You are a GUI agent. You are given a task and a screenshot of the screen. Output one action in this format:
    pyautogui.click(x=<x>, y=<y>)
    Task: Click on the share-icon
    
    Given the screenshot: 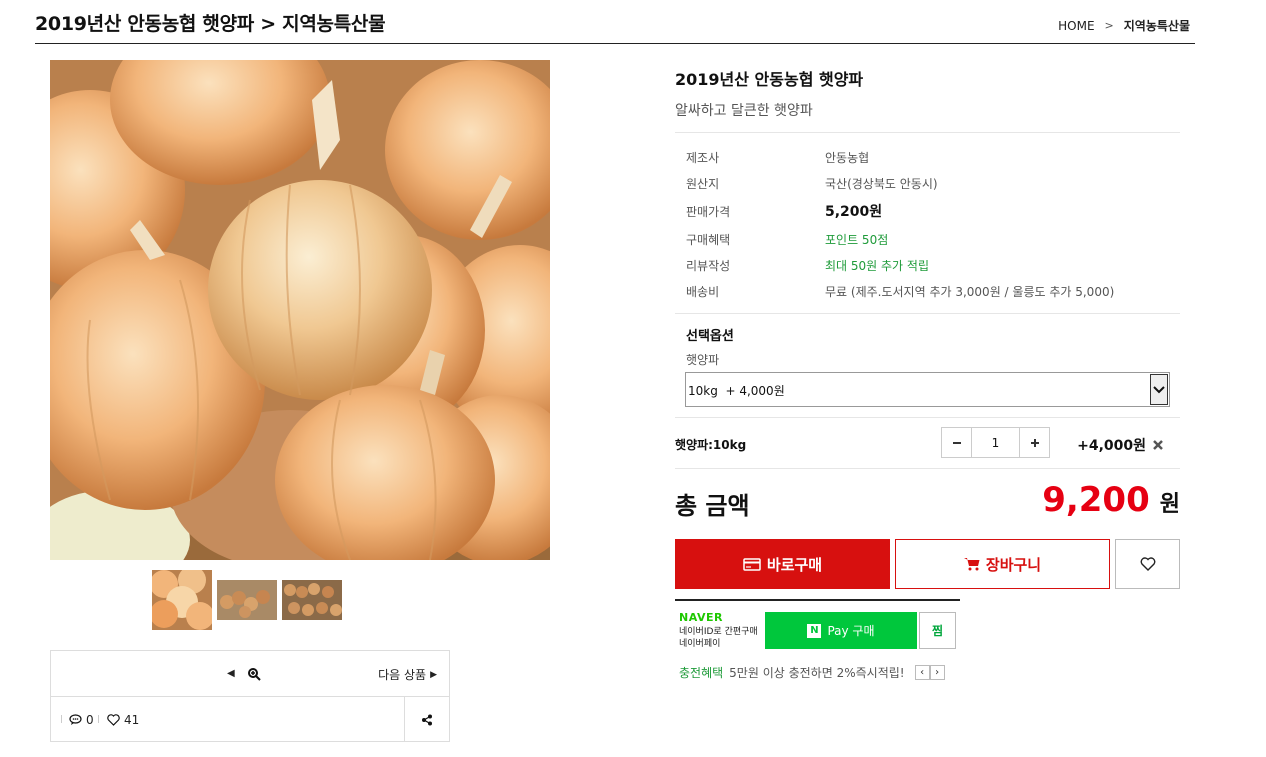 What is the action you would take?
    pyautogui.click(x=427, y=719)
    